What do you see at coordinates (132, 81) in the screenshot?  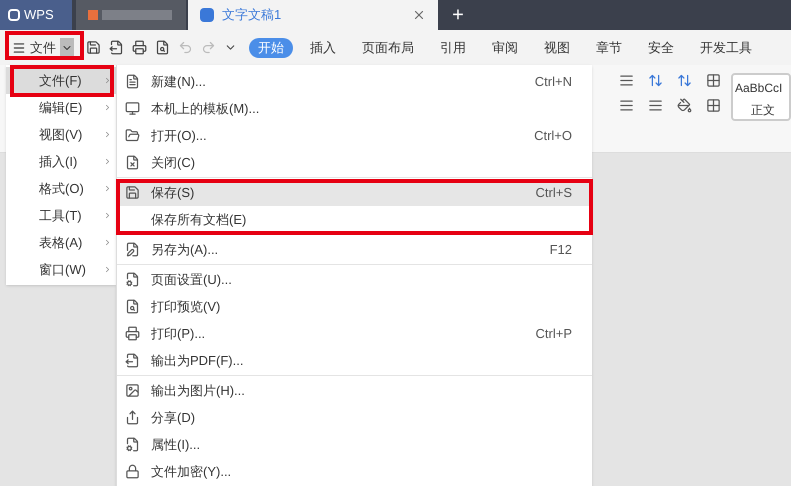 I see `new-document-icon` at bounding box center [132, 81].